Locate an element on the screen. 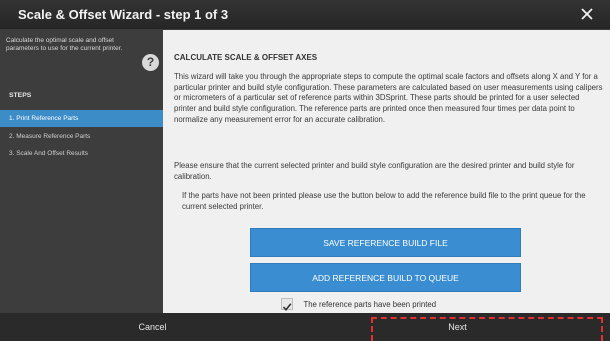 This screenshot has height=341, width=610. parts-printed-checkbox-row: The reference parts have been printed is located at coordinates (359, 303).